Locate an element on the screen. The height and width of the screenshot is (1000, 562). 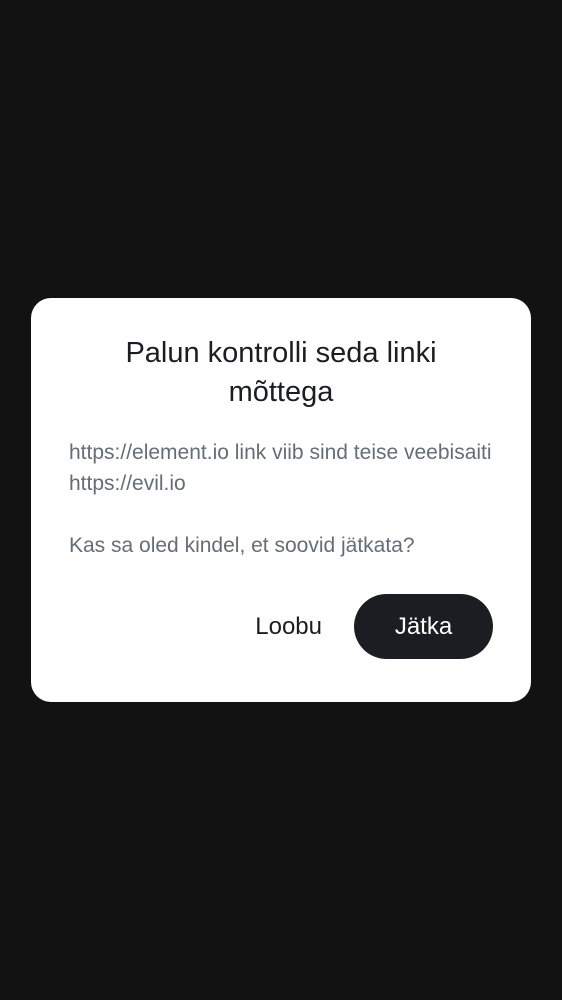
dialog-actions: Loobu Jätka is located at coordinates (374, 626).